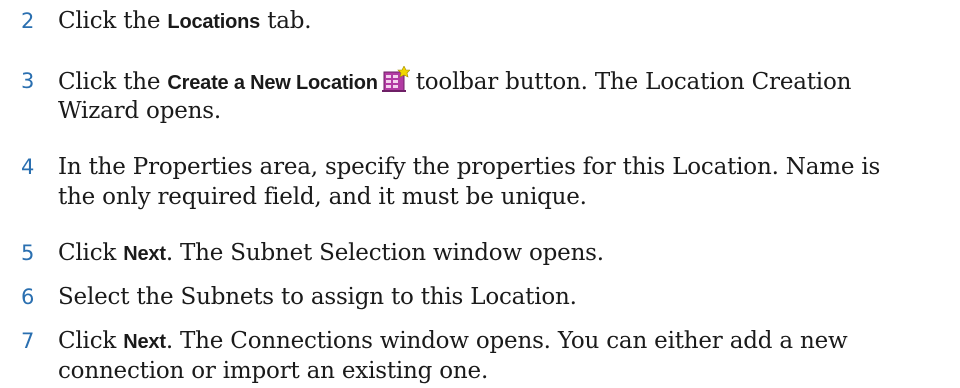 This screenshot has height=388, width=960. Describe the element at coordinates (633, 82) in the screenshot. I see `step-text-post: toolbar button. The Location Creation` at that location.